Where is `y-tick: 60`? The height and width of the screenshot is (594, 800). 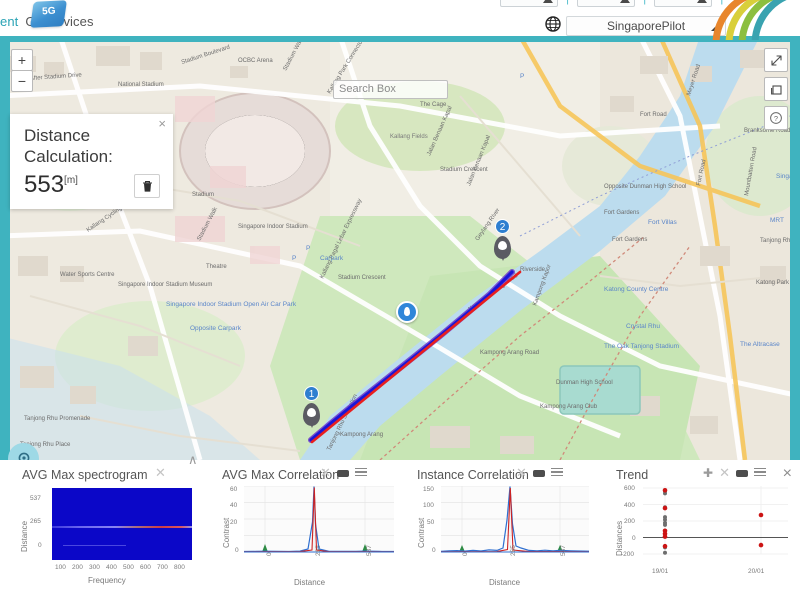 y-tick: 60 is located at coordinates (234, 489).